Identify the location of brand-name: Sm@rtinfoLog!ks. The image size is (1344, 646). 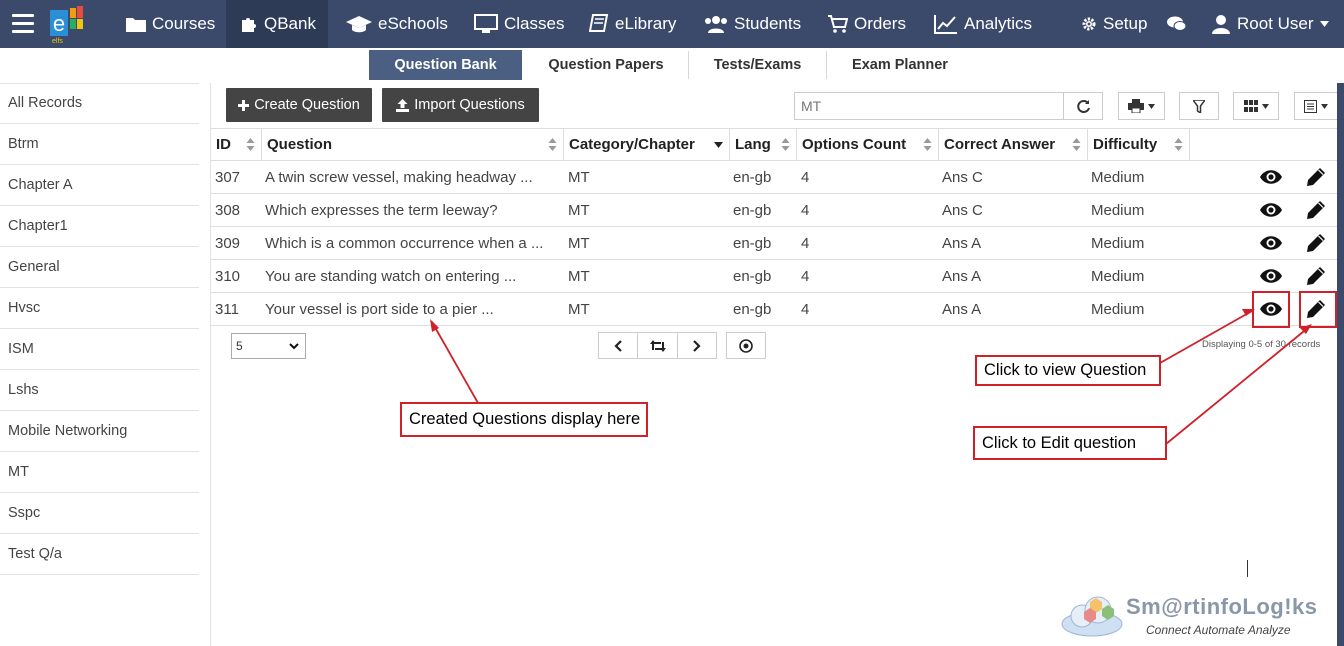
(1222, 606).